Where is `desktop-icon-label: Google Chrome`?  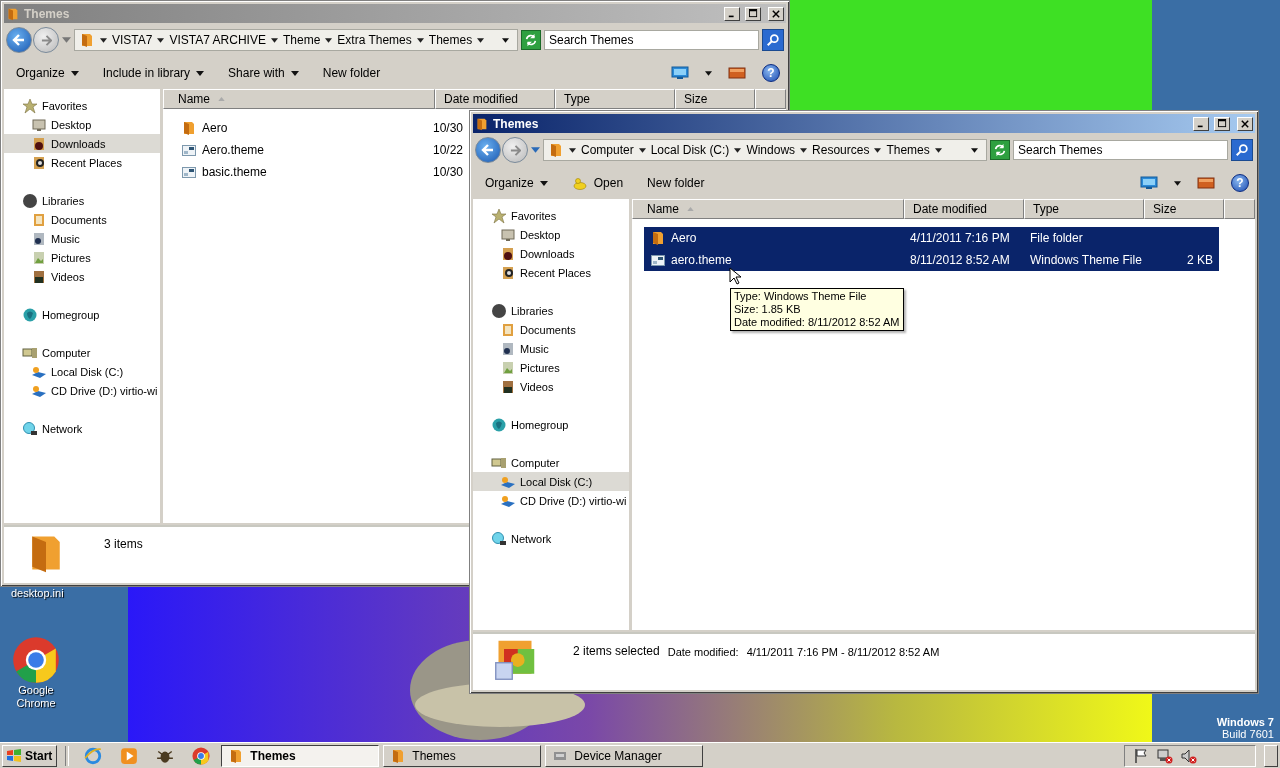 desktop-icon-label: Google Chrome is located at coordinates (36, 697).